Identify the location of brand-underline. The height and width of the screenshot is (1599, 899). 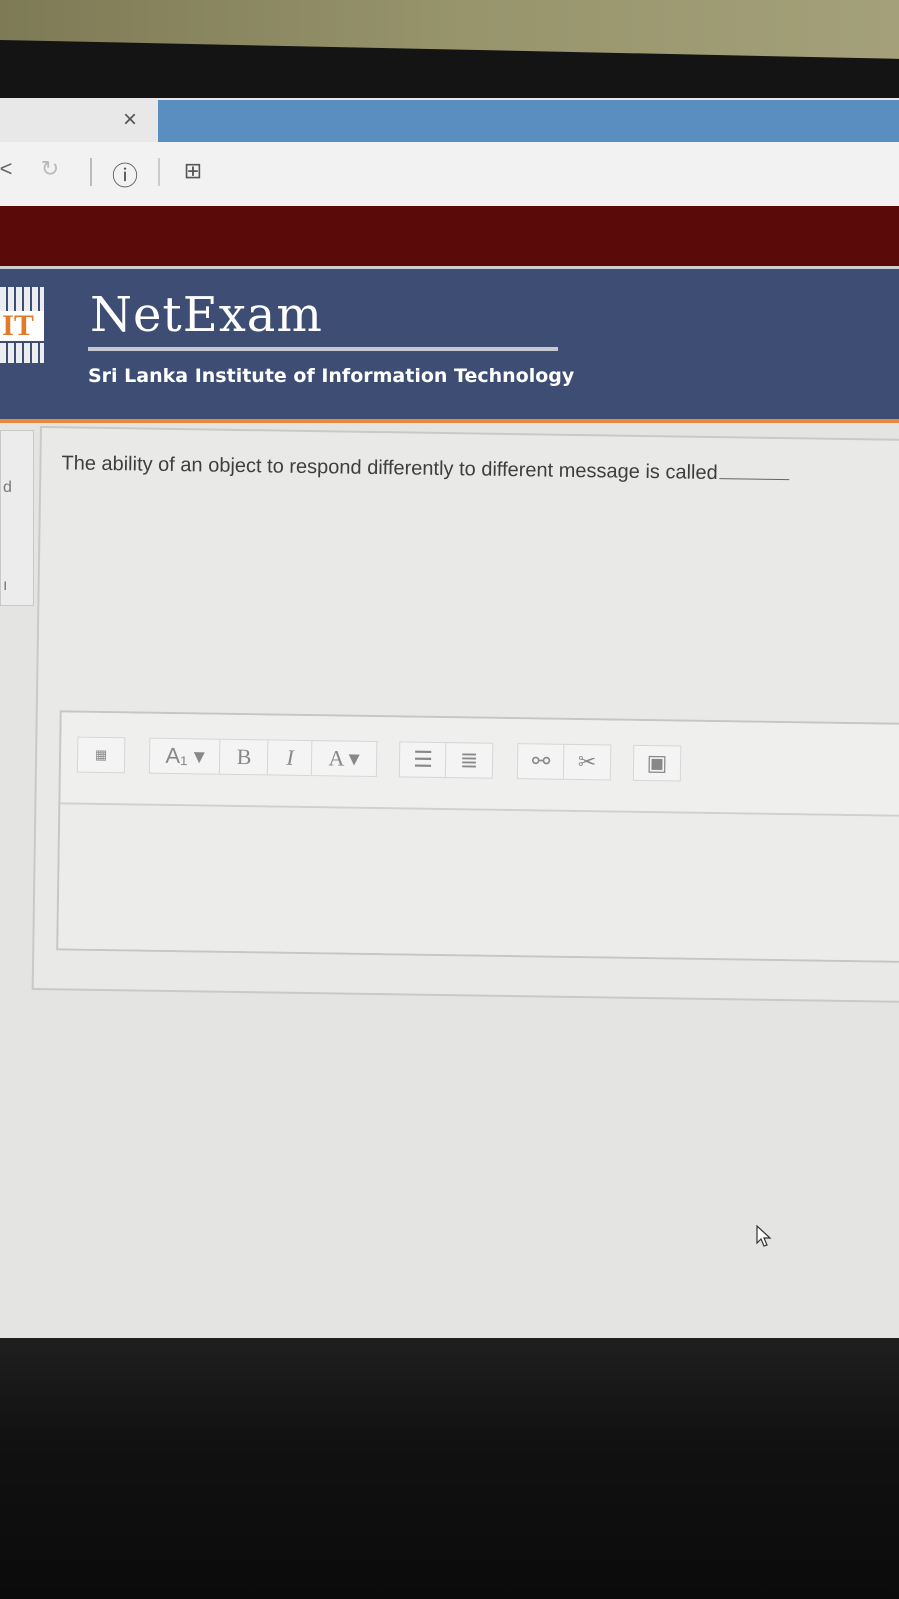
(323, 349).